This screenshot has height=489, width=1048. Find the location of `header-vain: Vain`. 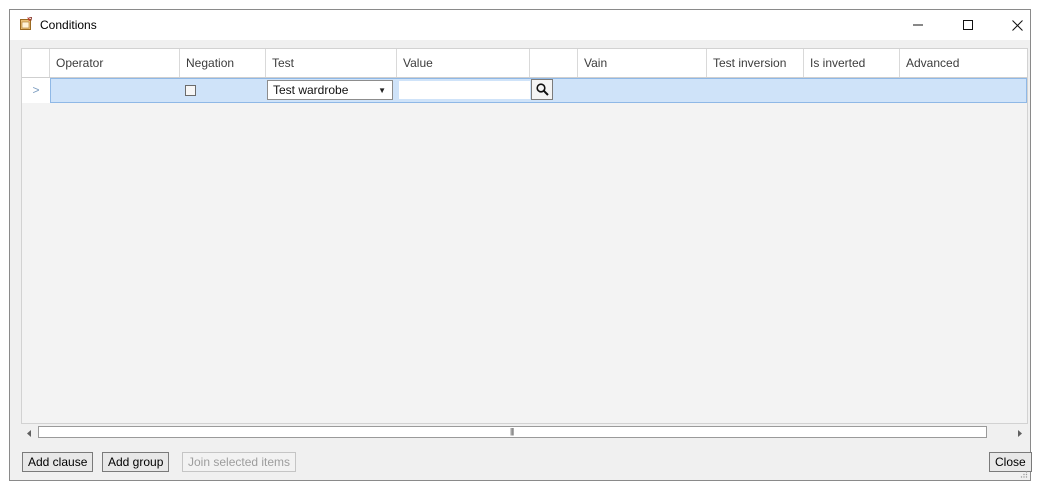

header-vain: Vain is located at coordinates (642, 63).